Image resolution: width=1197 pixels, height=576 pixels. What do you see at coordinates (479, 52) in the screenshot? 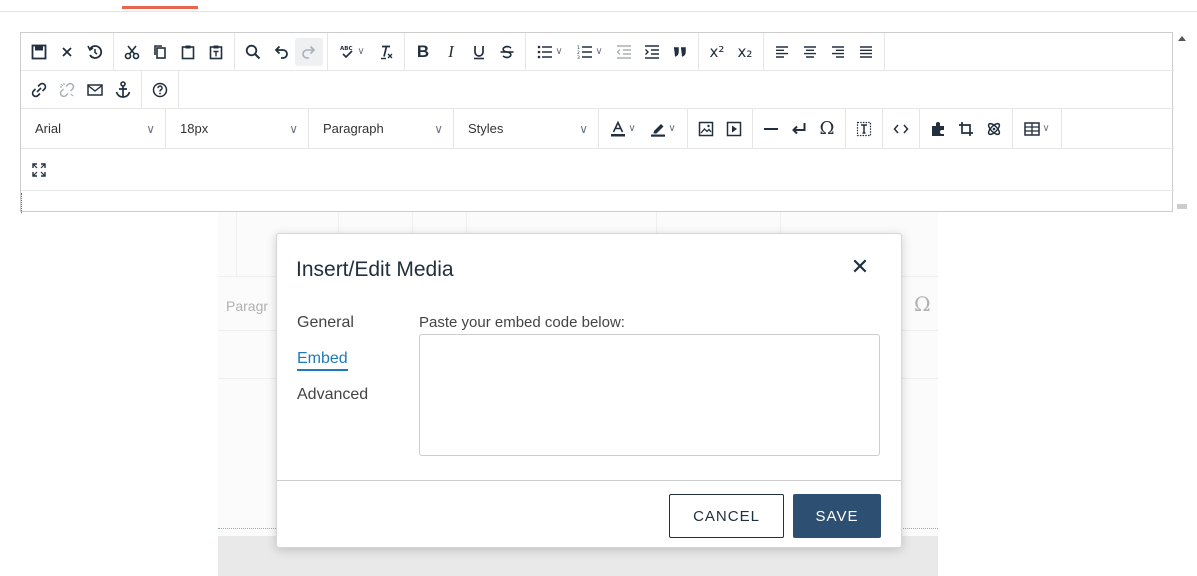
I see `underline-icon` at bounding box center [479, 52].